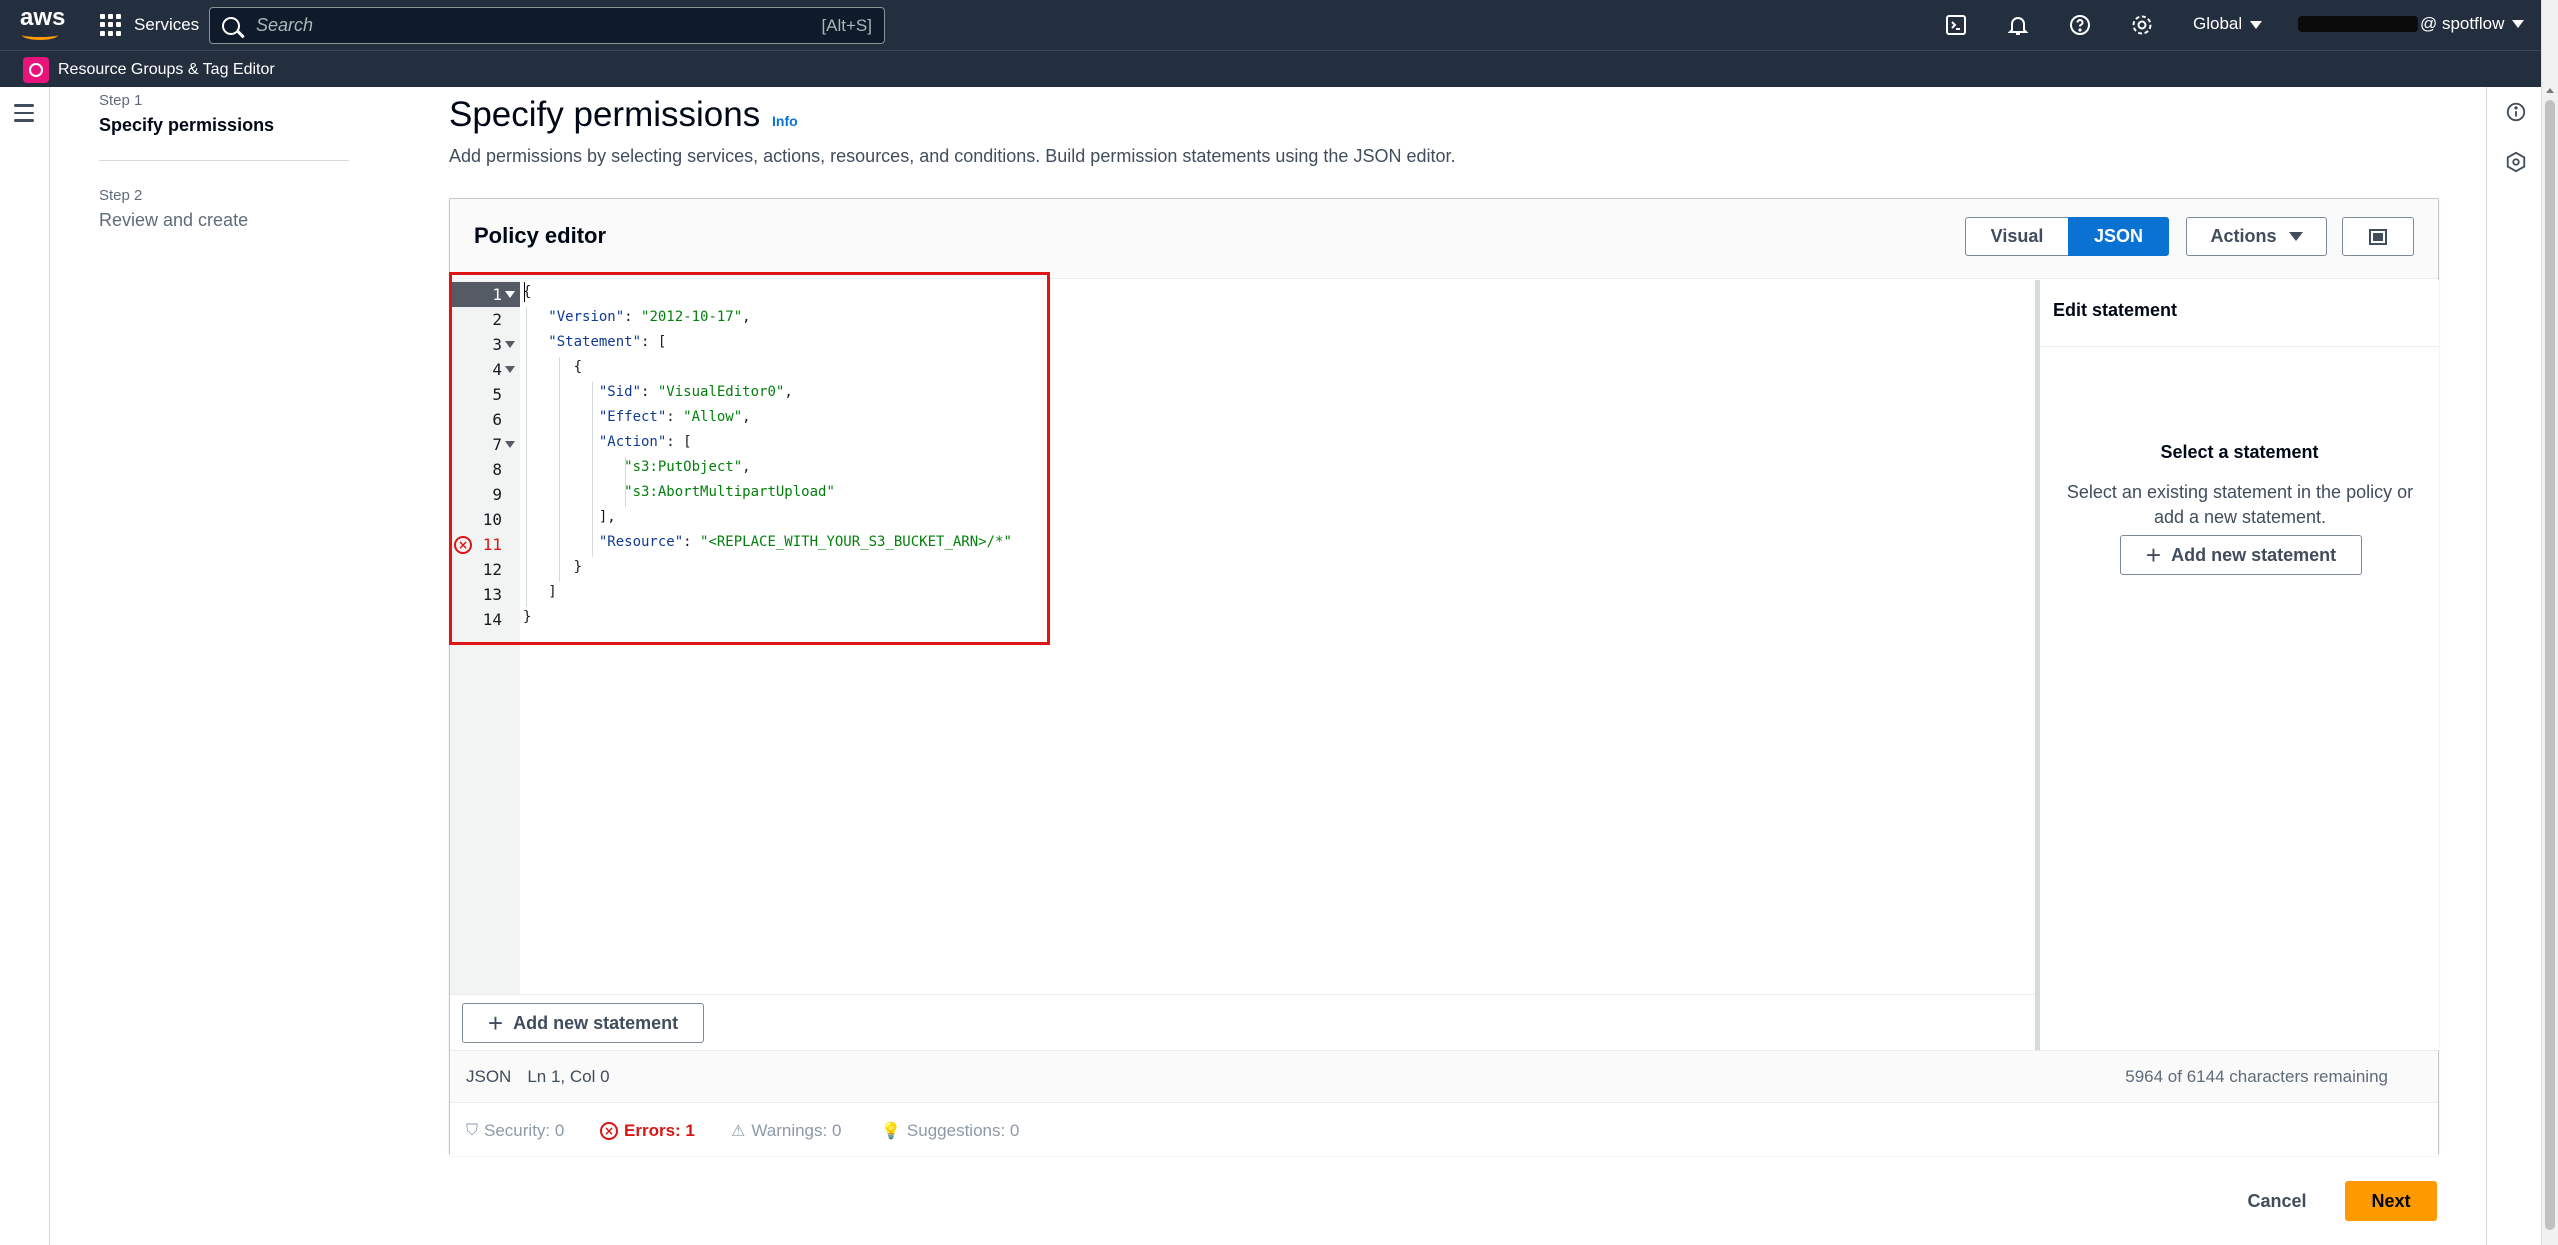  I want to click on cancel-button: Cancel, so click(2277, 1201).